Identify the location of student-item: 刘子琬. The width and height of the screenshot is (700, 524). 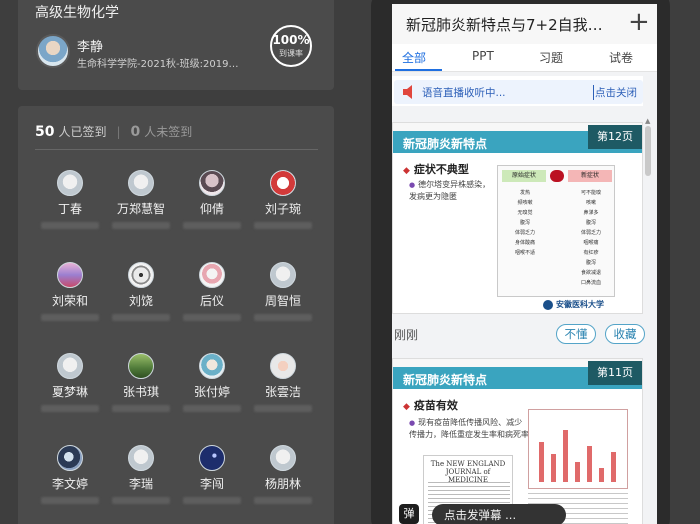
(283, 199).